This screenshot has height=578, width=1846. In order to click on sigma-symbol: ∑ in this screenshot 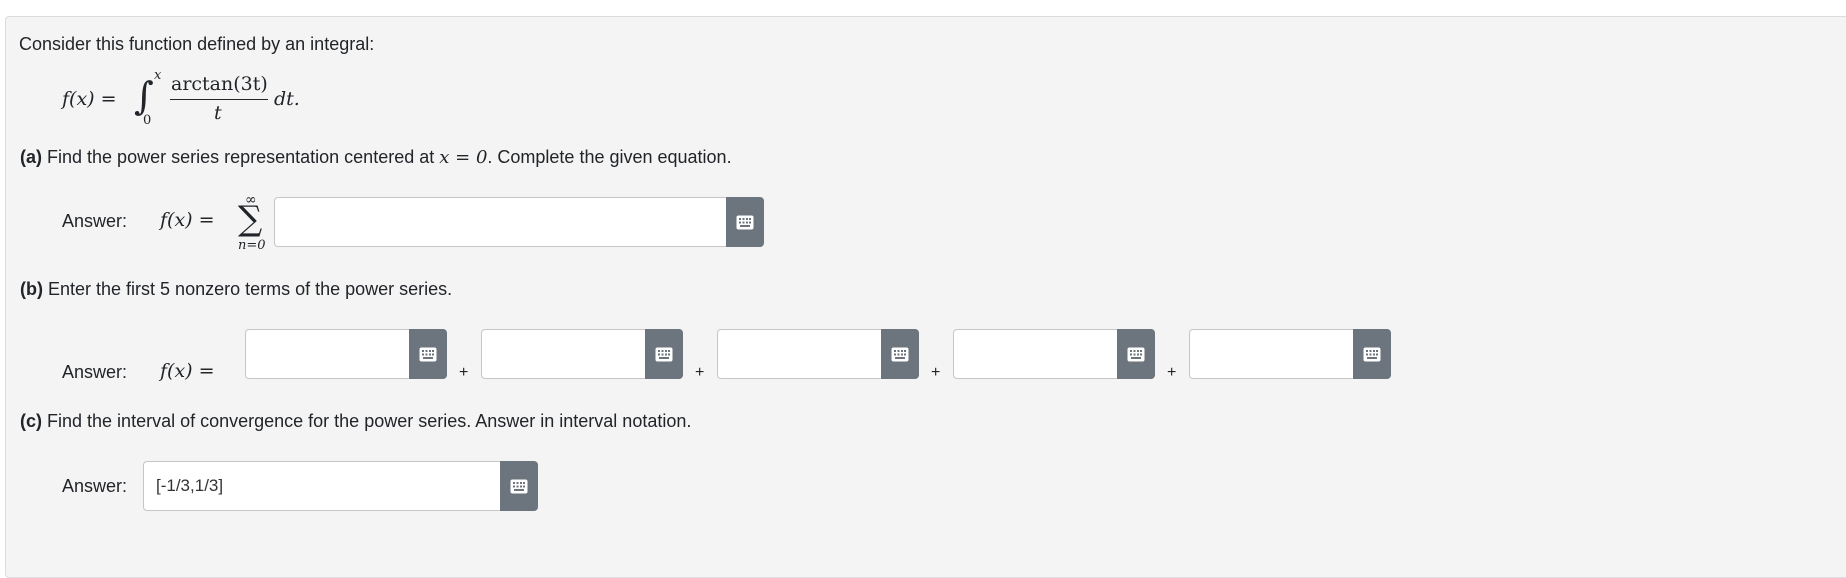, I will do `click(250, 219)`.